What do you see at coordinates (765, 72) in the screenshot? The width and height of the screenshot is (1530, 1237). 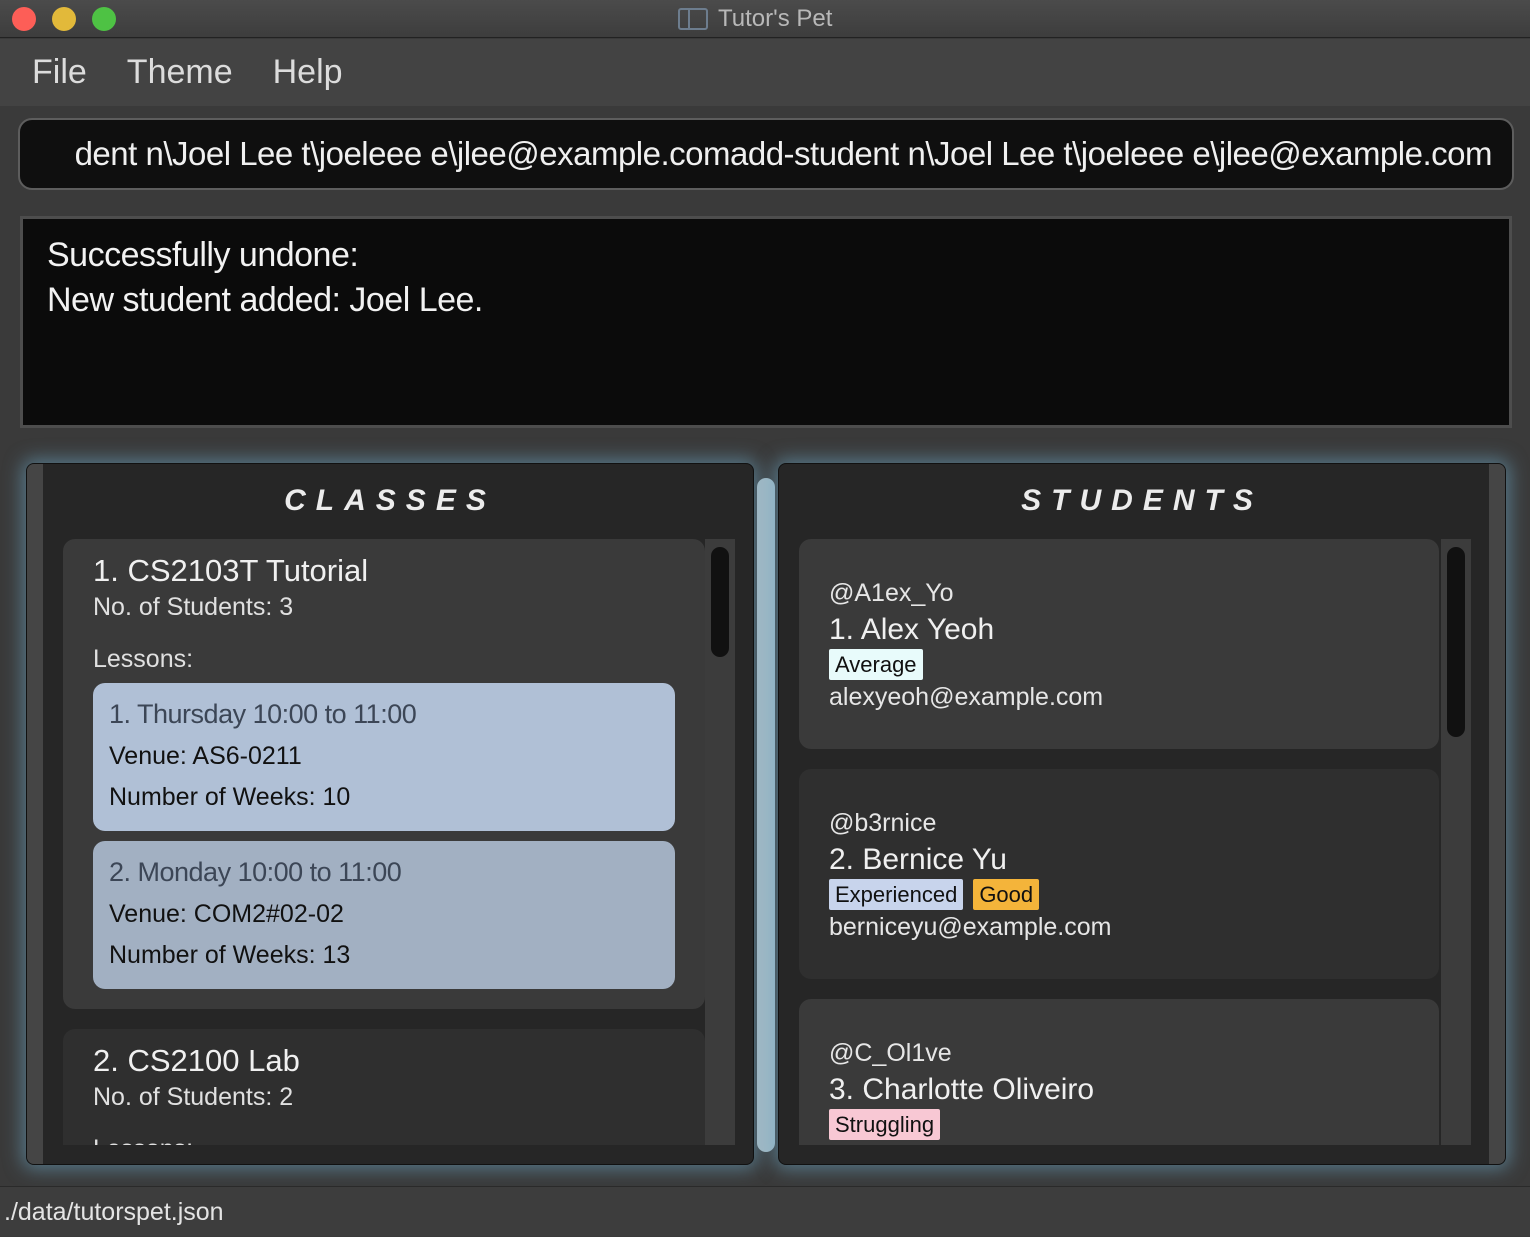 I see `menu-bar: File Theme Help` at bounding box center [765, 72].